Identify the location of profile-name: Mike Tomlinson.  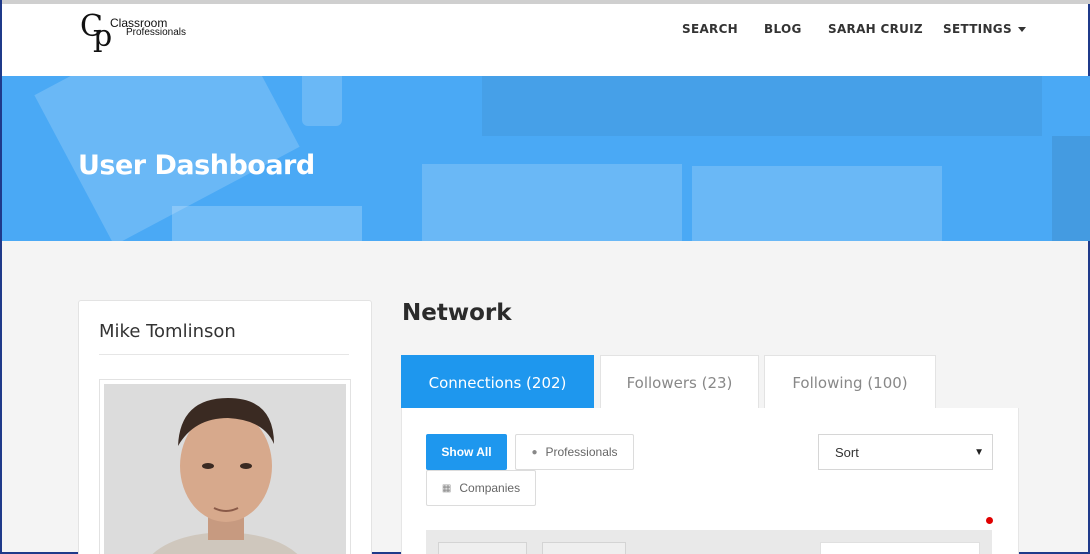
(167, 331).